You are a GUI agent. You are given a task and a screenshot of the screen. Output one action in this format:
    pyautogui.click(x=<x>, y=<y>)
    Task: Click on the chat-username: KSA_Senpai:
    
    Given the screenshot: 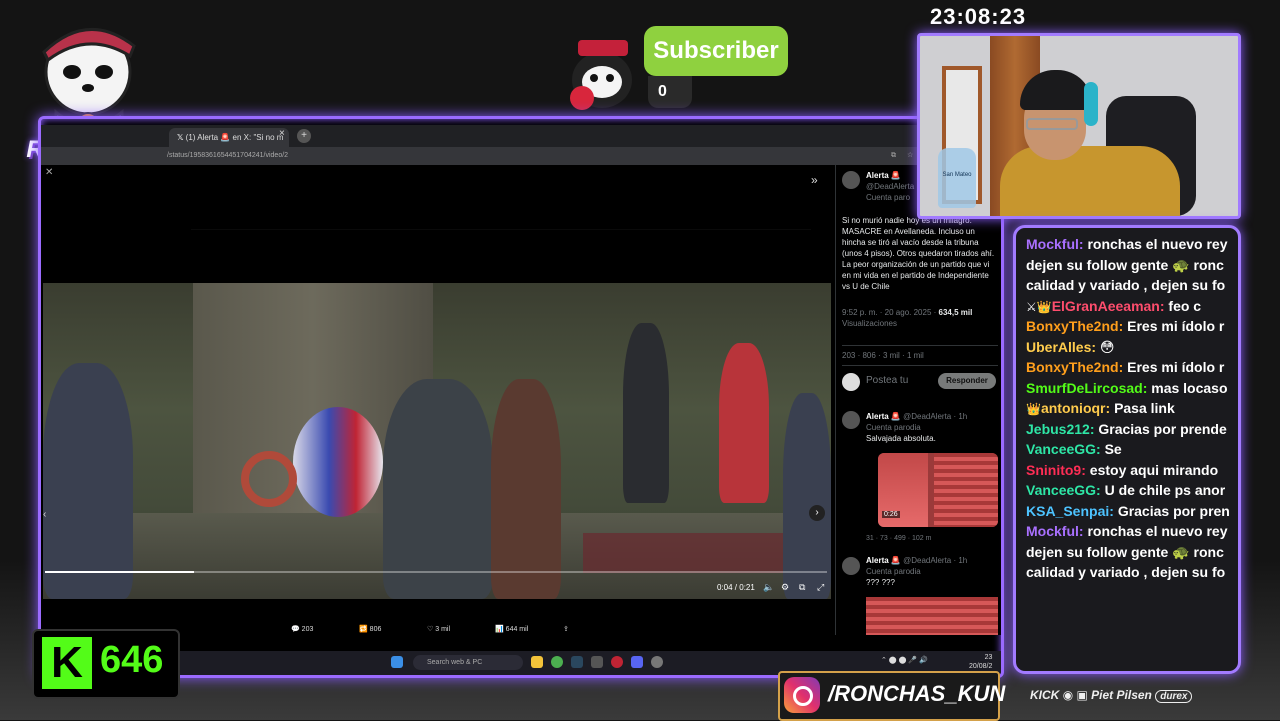 What is the action you would take?
    pyautogui.click(x=1070, y=511)
    